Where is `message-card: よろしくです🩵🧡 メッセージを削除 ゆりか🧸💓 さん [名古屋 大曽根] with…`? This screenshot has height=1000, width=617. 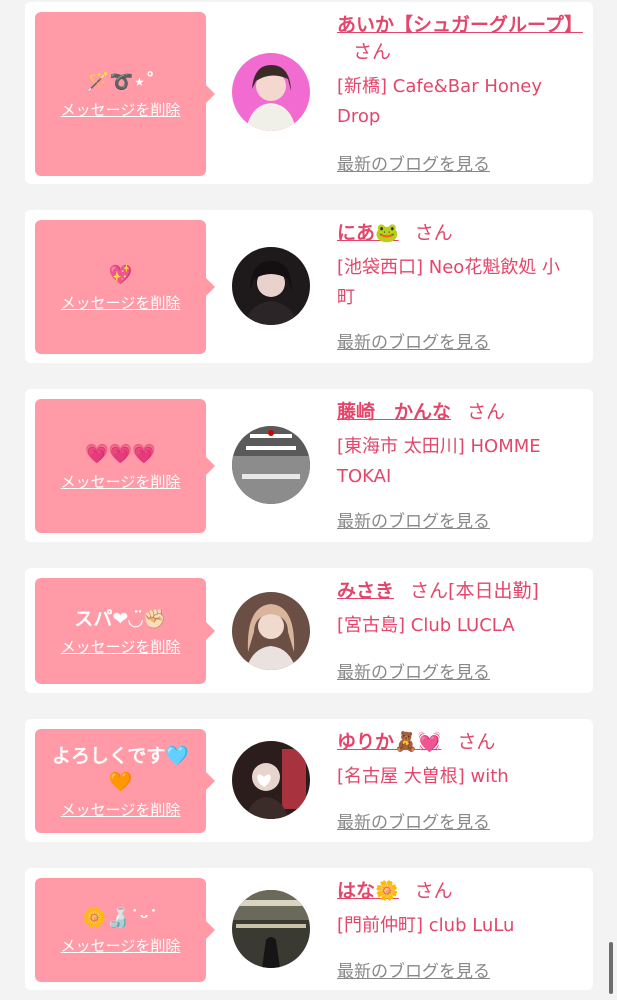
message-card: よろしくです🩵🧡 メッセージを削除 ゆりか🧸💓 さん [名古屋 大曽根] with… is located at coordinates (309, 780).